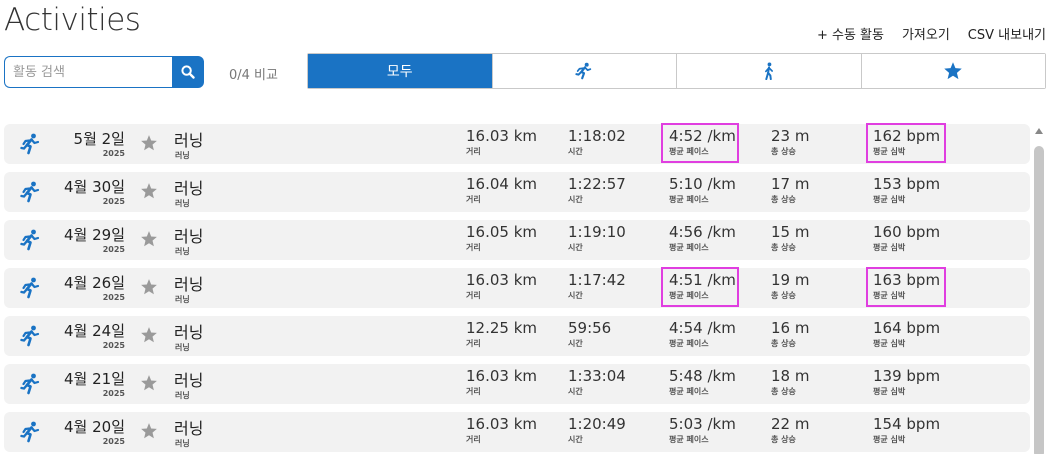  I want to click on list-scrollbar, so click(1039, 289).